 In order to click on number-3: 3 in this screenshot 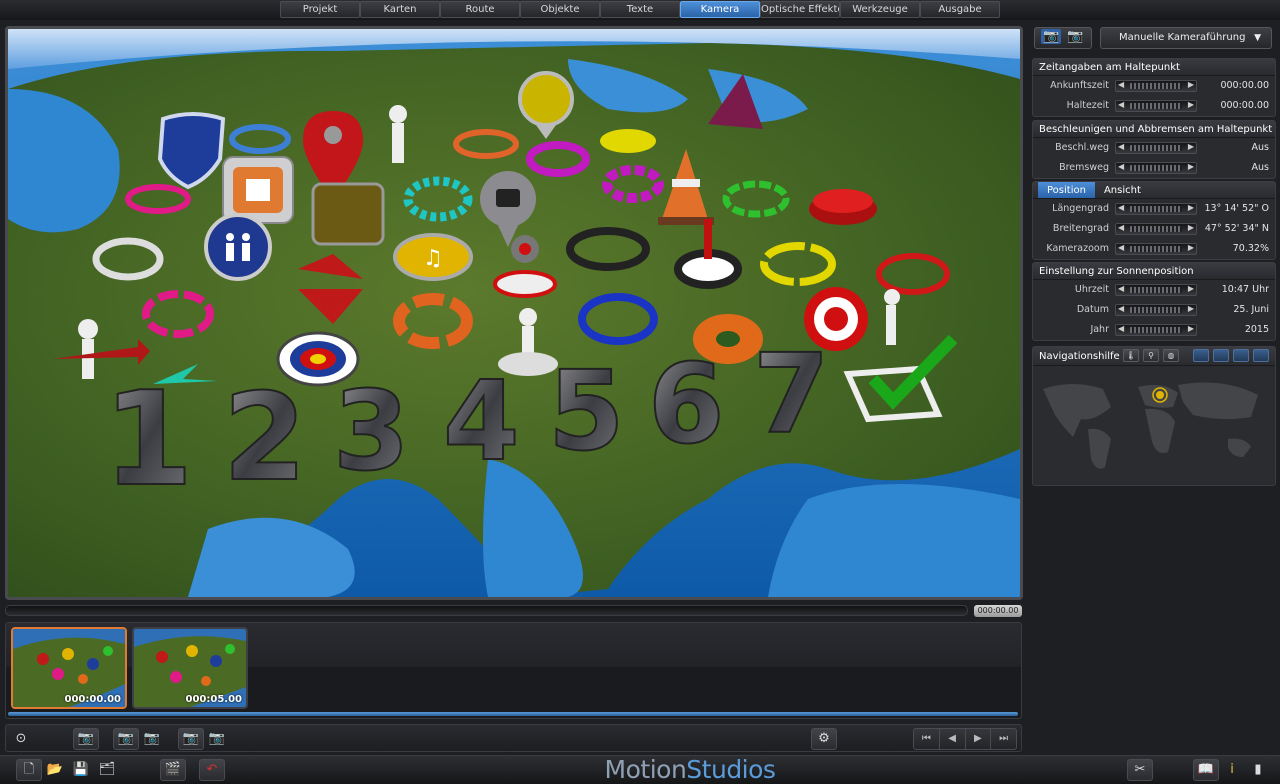, I will do `click(371, 431)`.